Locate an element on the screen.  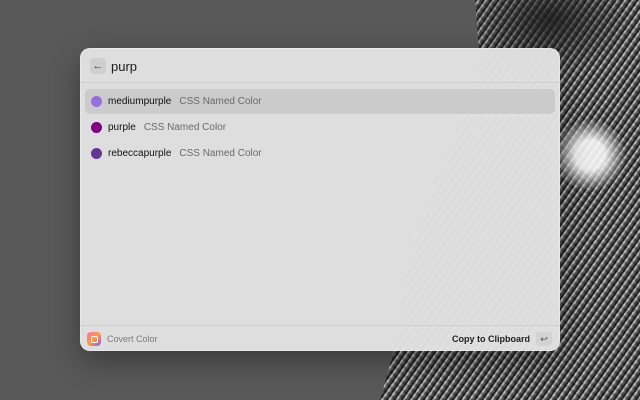
result-title: mediumpurple is located at coordinates (140, 101).